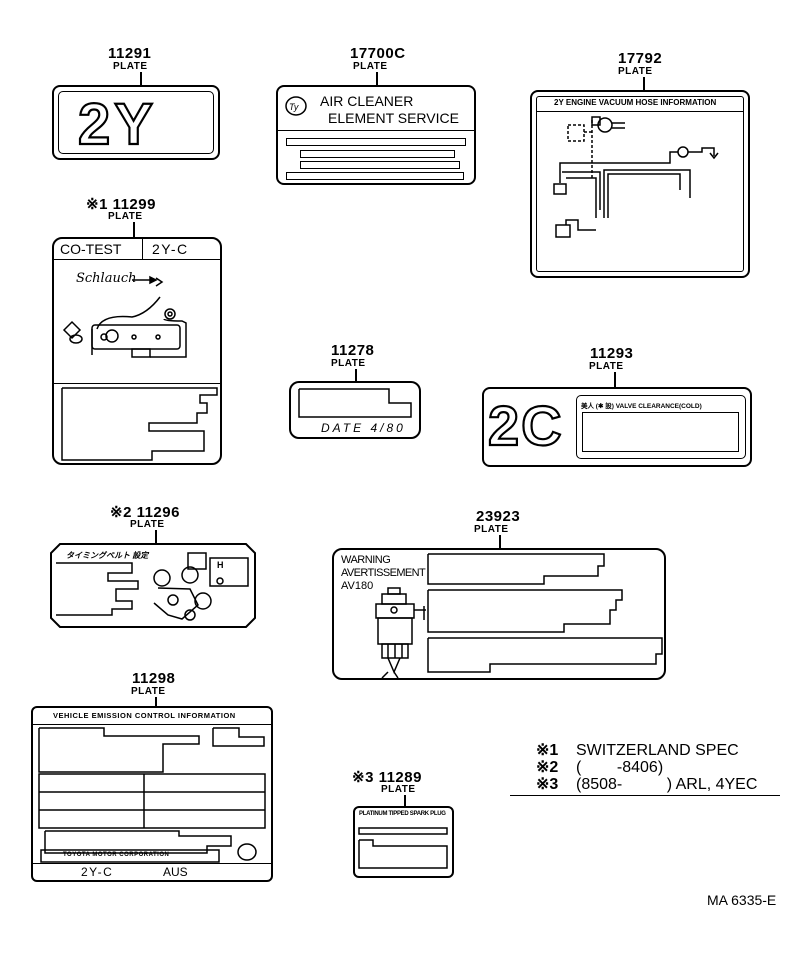  Describe the element at coordinates (348, 363) in the screenshot. I see `part-name-11278: PLATE` at that location.